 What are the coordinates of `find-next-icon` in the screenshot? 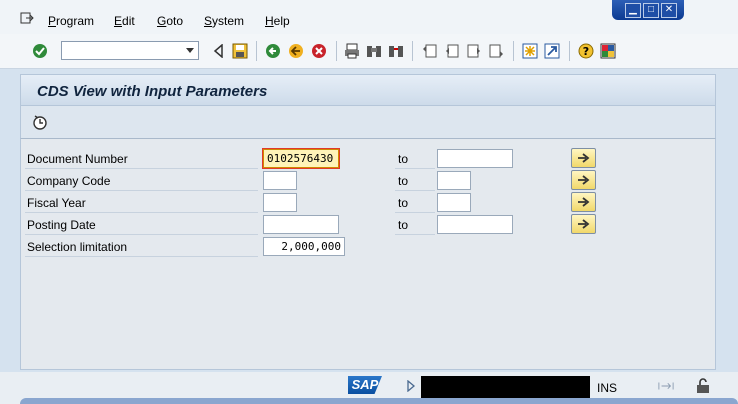 It's located at (396, 51).